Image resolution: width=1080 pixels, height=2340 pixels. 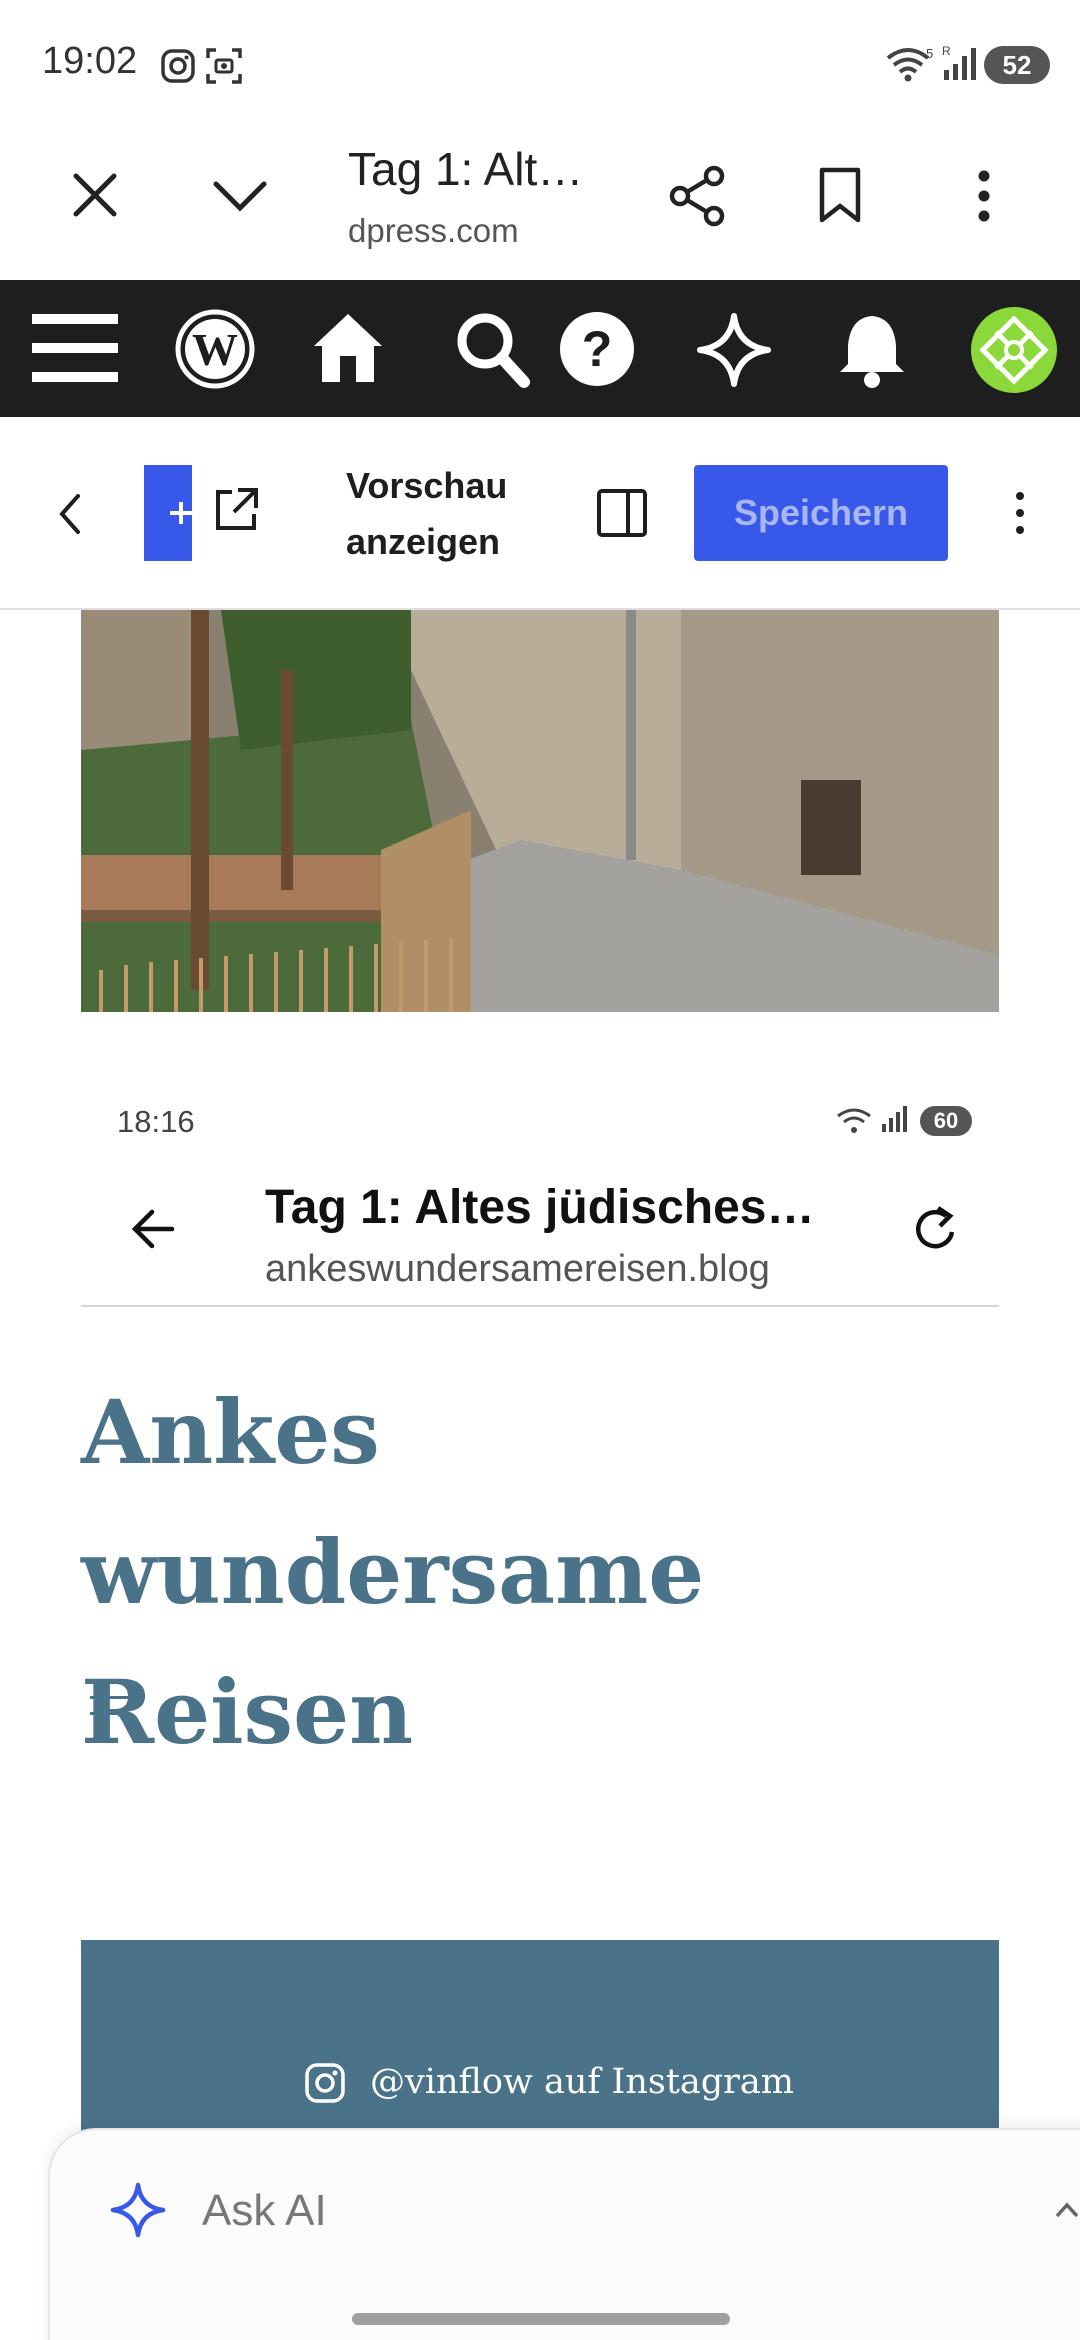 I want to click on footer-block, so click(x=540, y=2040).